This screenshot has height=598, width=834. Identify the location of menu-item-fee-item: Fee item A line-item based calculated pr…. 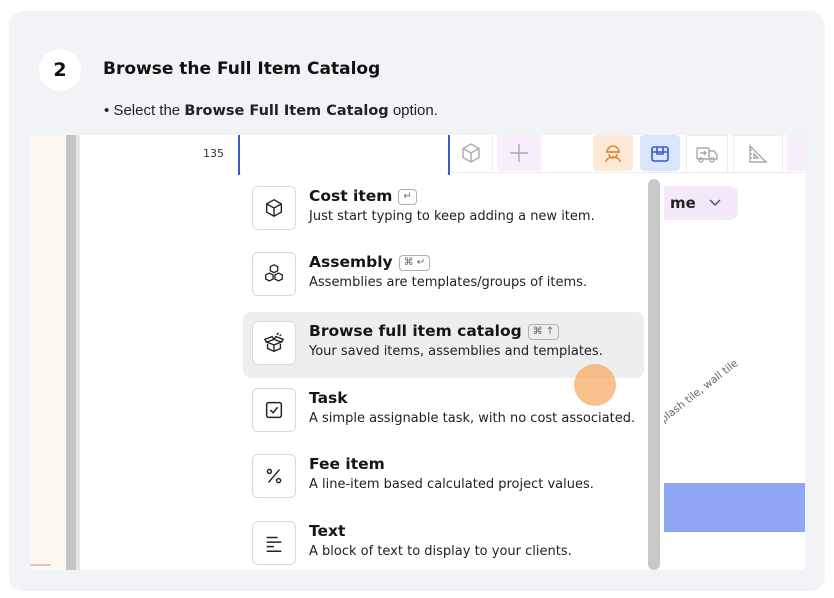
(443, 478).